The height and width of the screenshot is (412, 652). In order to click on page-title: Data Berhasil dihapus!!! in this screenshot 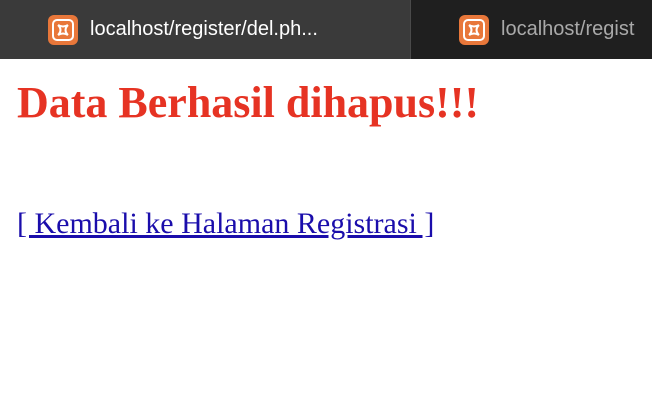, I will do `click(248, 102)`.